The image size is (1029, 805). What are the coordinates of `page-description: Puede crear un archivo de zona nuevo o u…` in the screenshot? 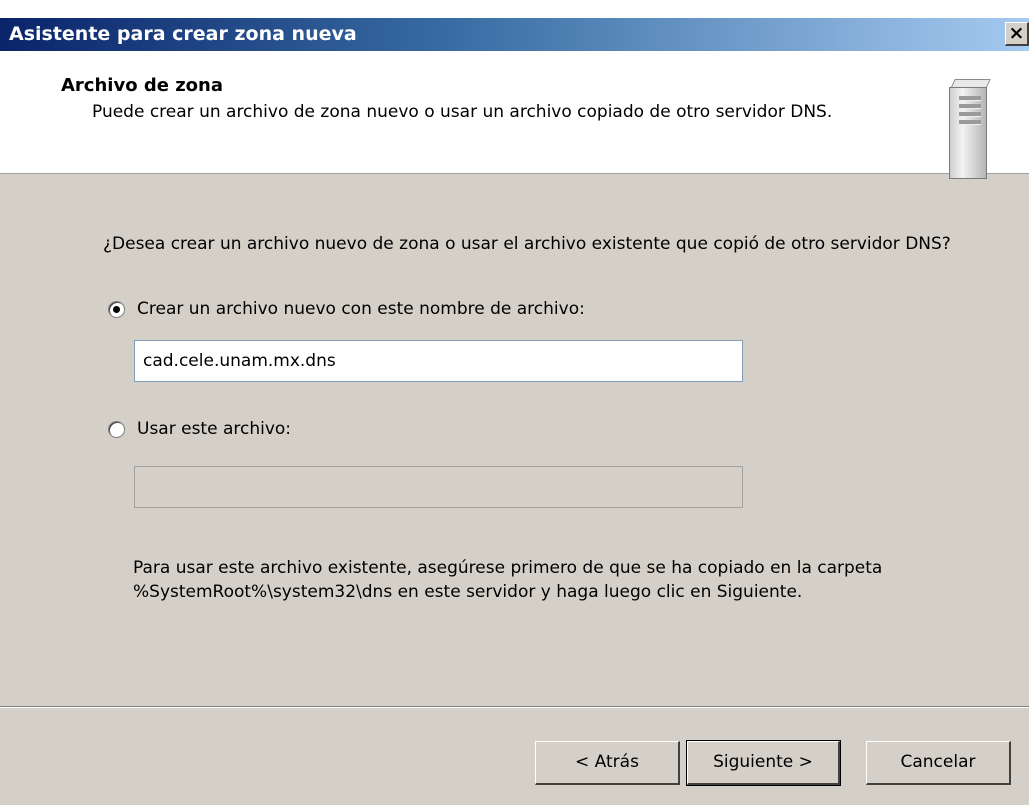 It's located at (462, 112).